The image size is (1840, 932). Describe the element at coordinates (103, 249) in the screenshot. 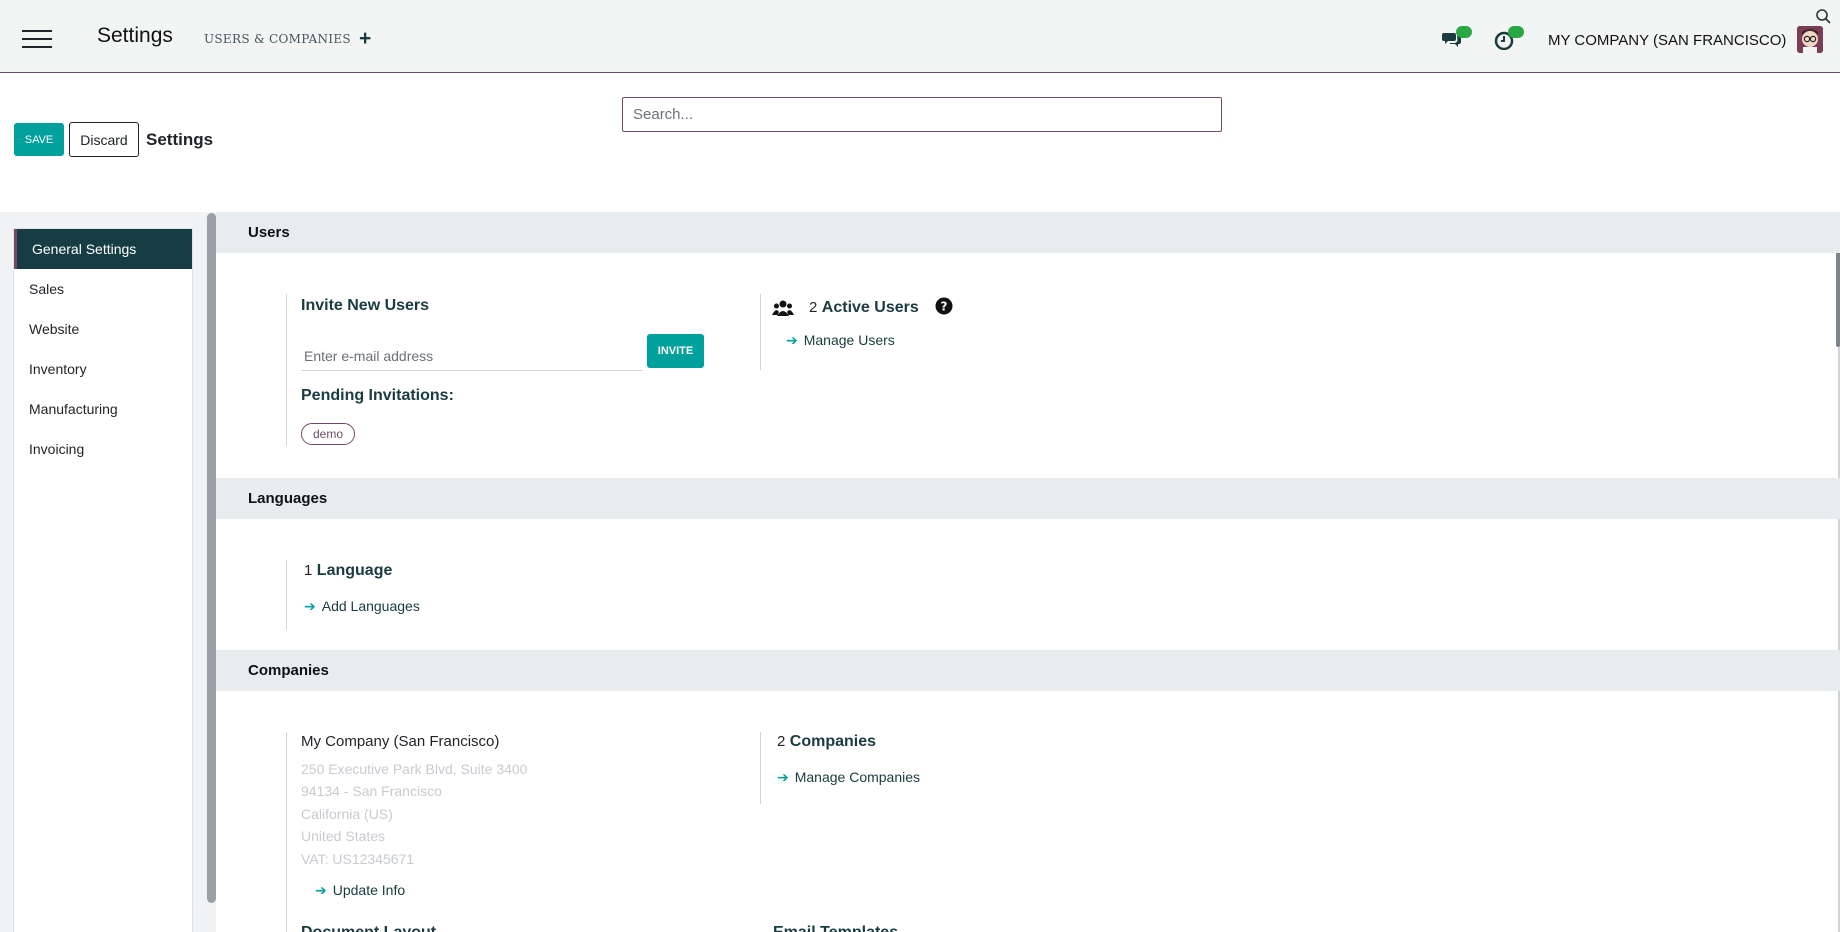

I see `sidebar-item-general-settings: General Settings` at that location.